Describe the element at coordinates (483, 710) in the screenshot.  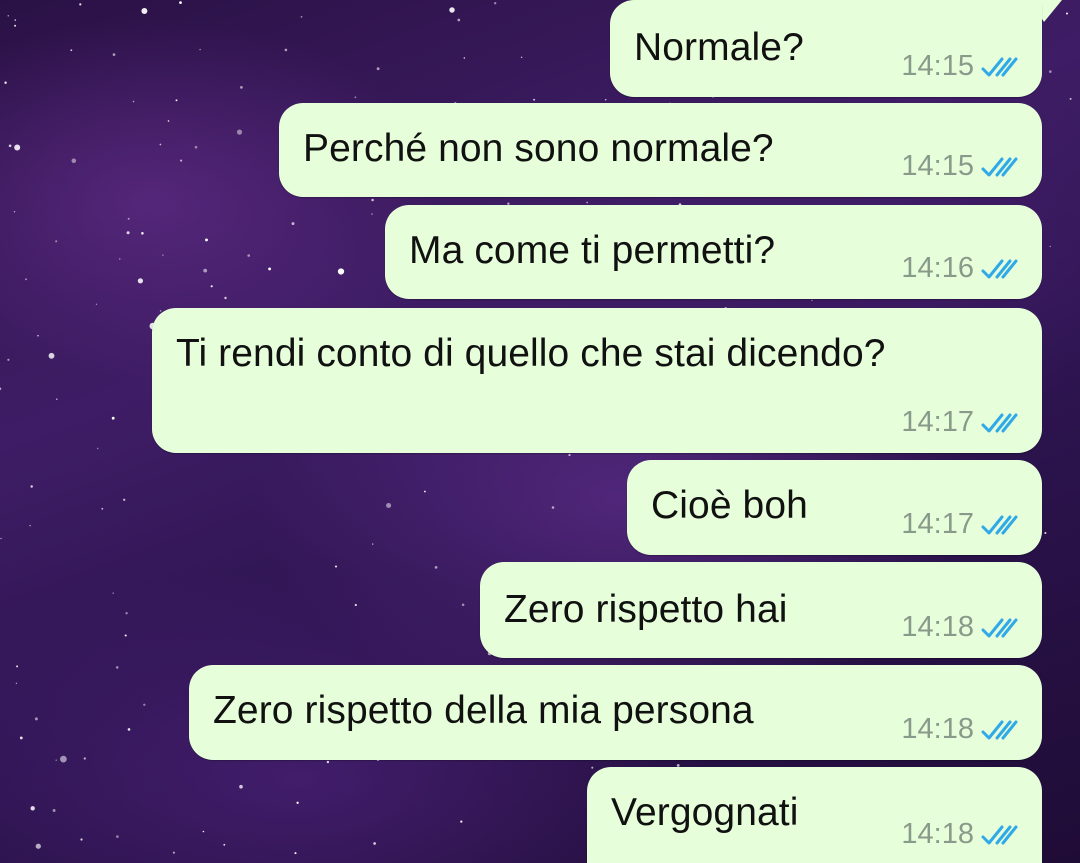
I see `message-text: Zero rispetto della mia persona` at that location.